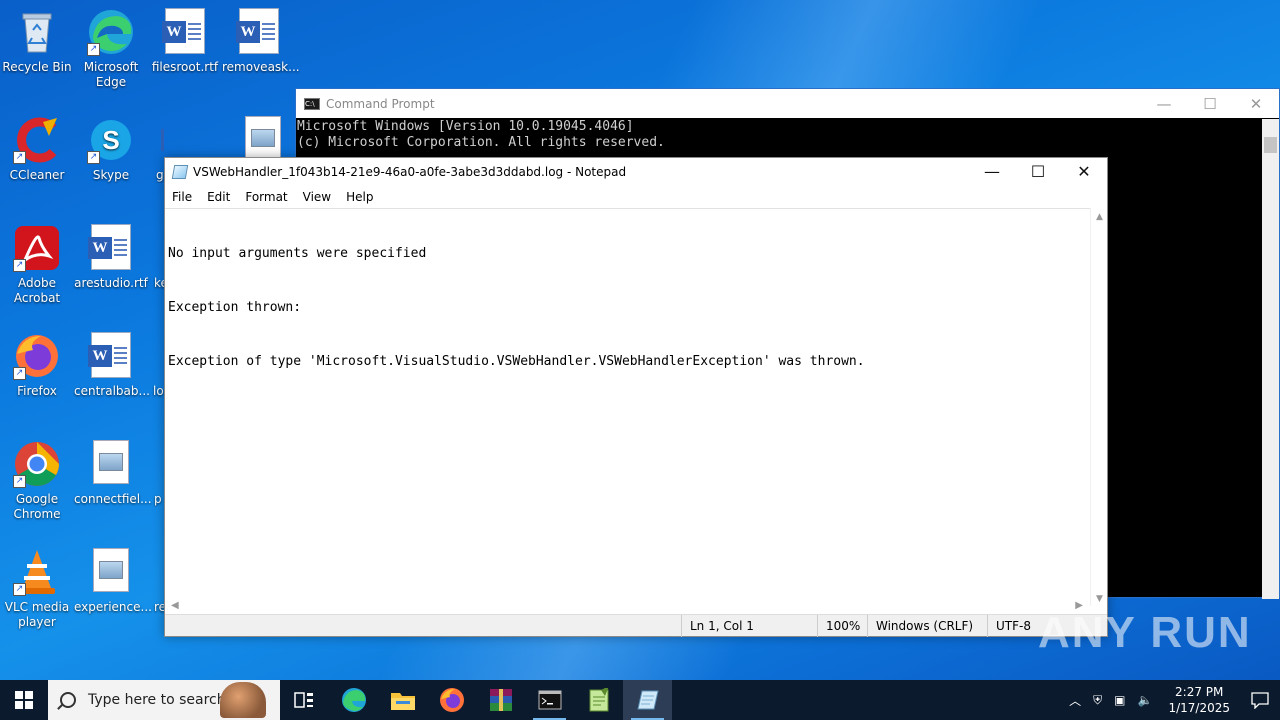 Image resolution: width=1280 pixels, height=720 pixels. Describe the element at coordinates (353, 700) in the screenshot. I see `taskbar-edge` at that location.